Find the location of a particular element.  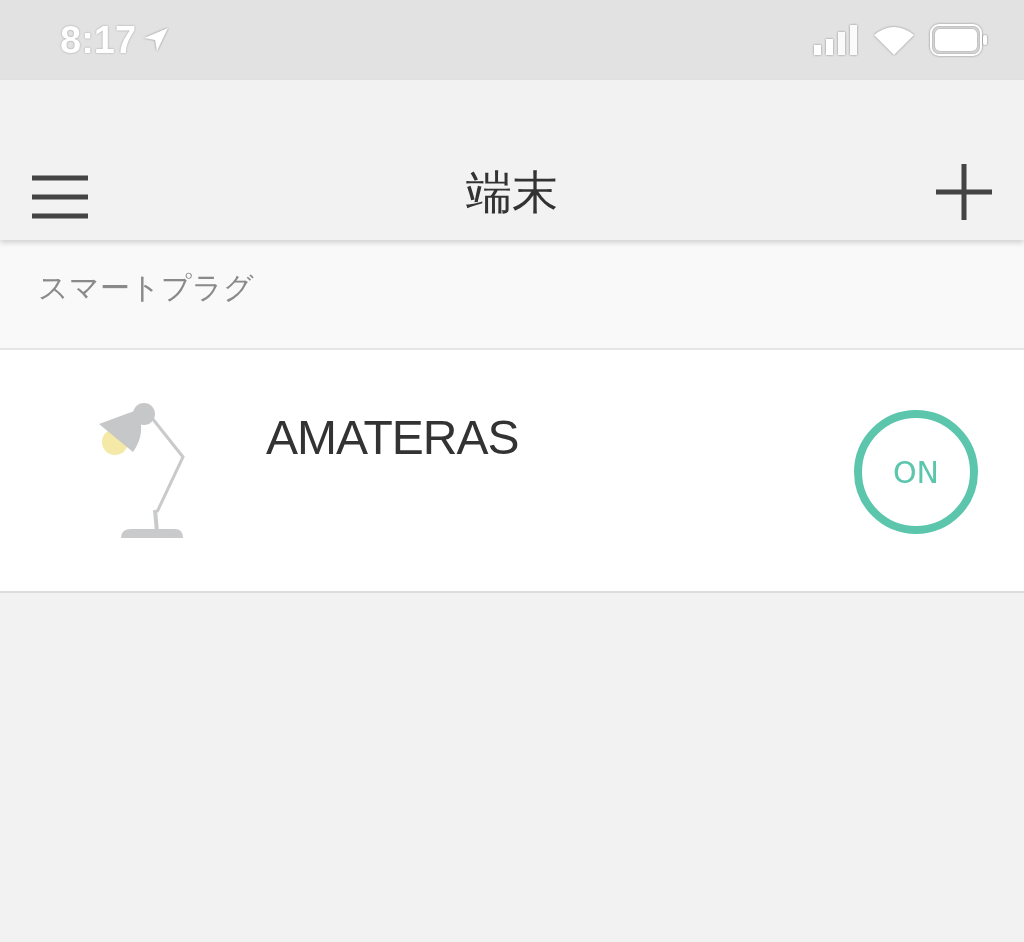

screen-title: 端末 is located at coordinates (512, 192).